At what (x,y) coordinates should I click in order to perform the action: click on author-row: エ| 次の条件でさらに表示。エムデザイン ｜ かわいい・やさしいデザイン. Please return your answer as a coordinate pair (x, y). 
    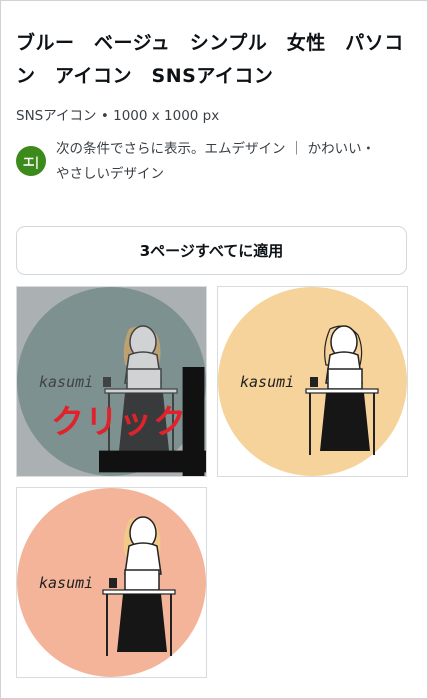
    Looking at the image, I should click on (206, 162).